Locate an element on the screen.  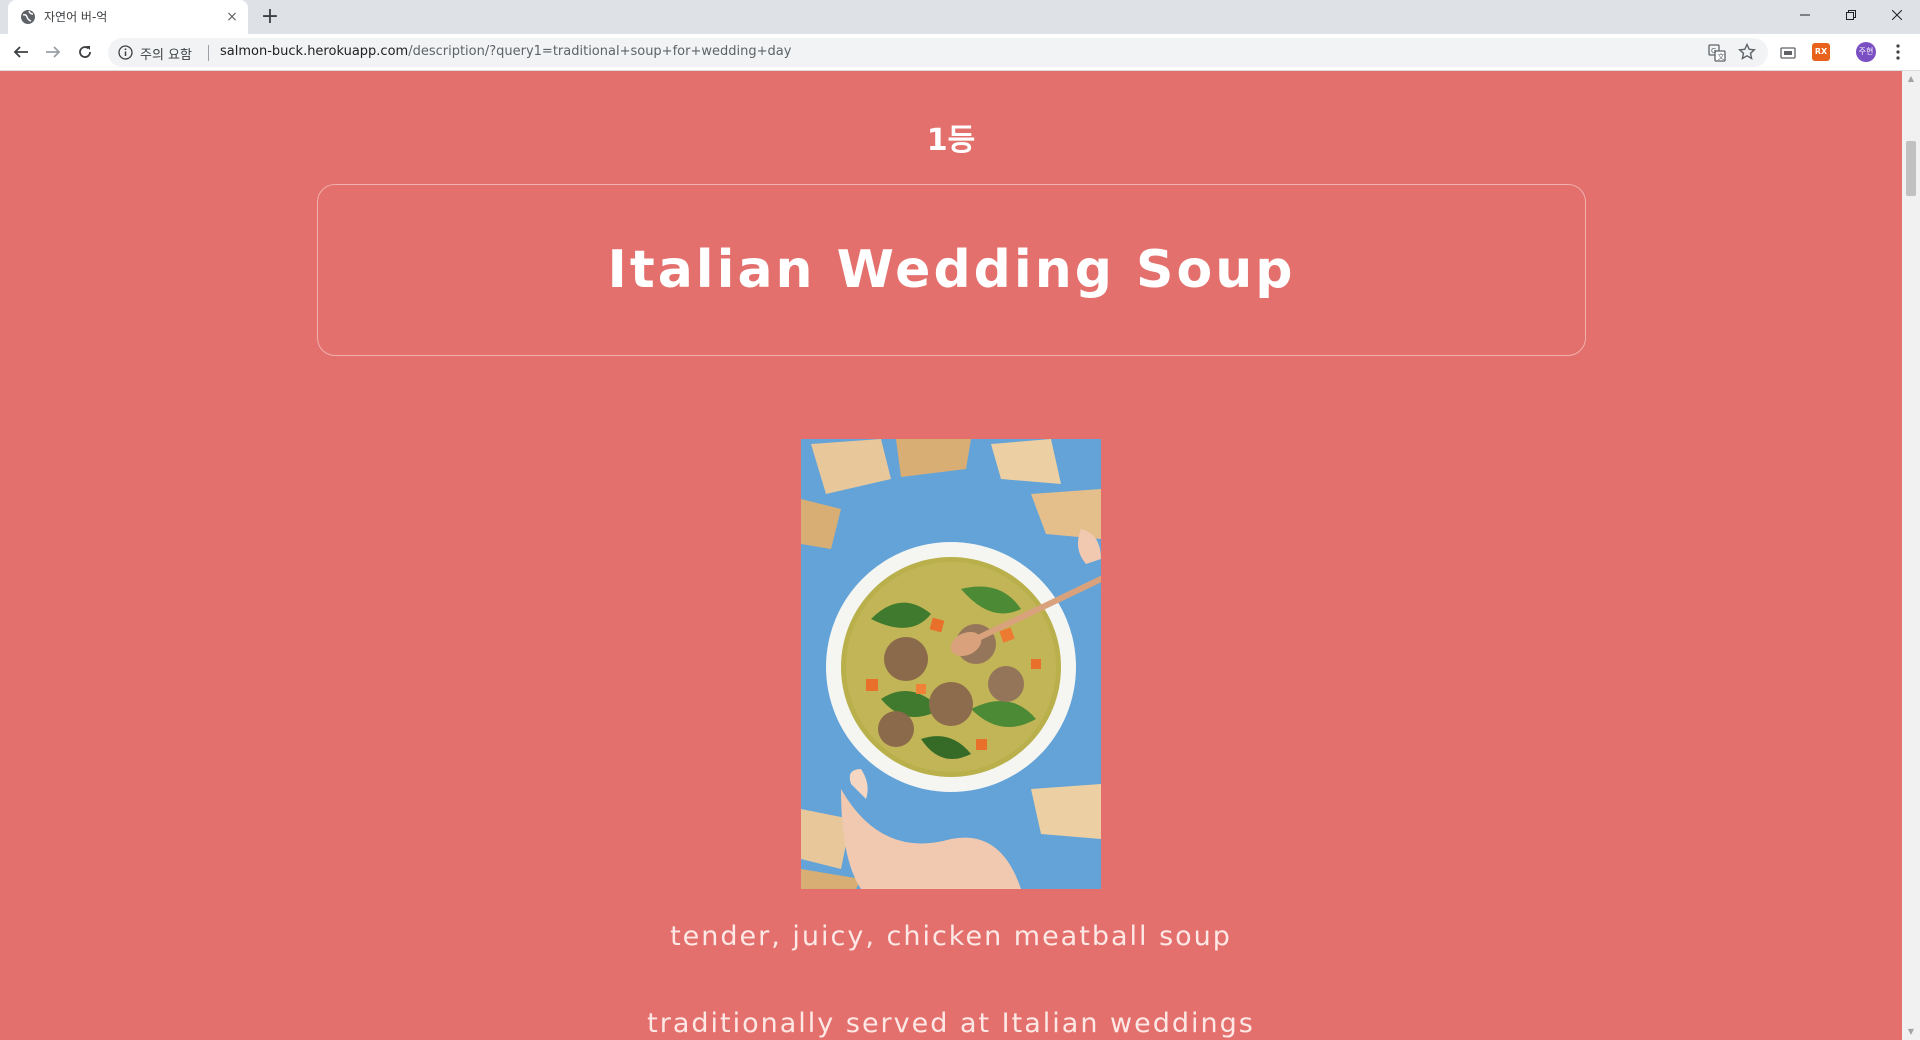
page-title: Italian Wedding Soup is located at coordinates (951, 270).